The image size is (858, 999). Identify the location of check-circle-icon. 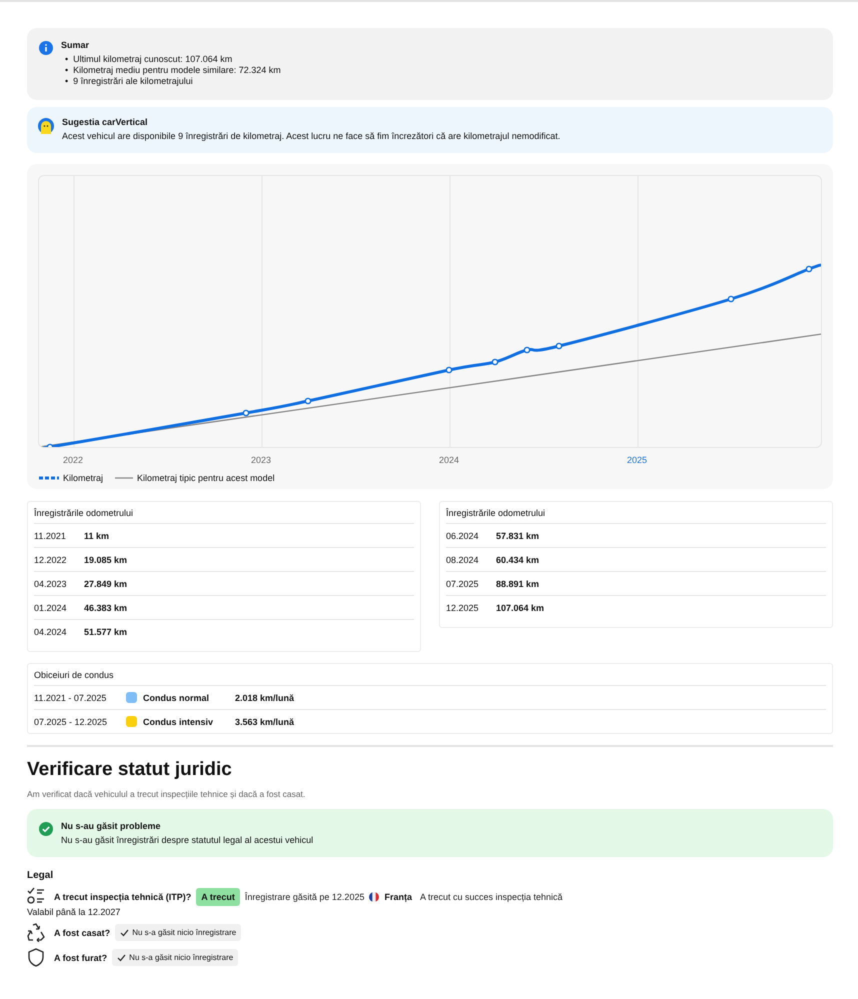
(46, 829).